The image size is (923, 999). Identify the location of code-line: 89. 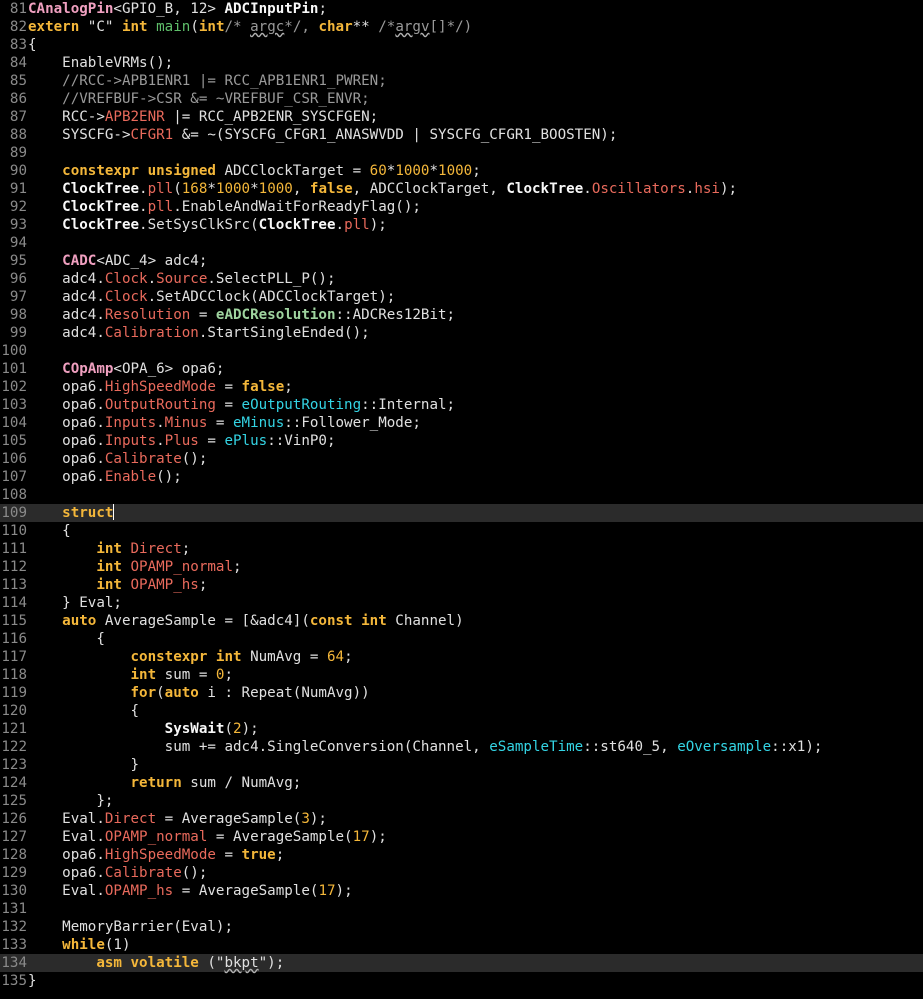
(461, 153).